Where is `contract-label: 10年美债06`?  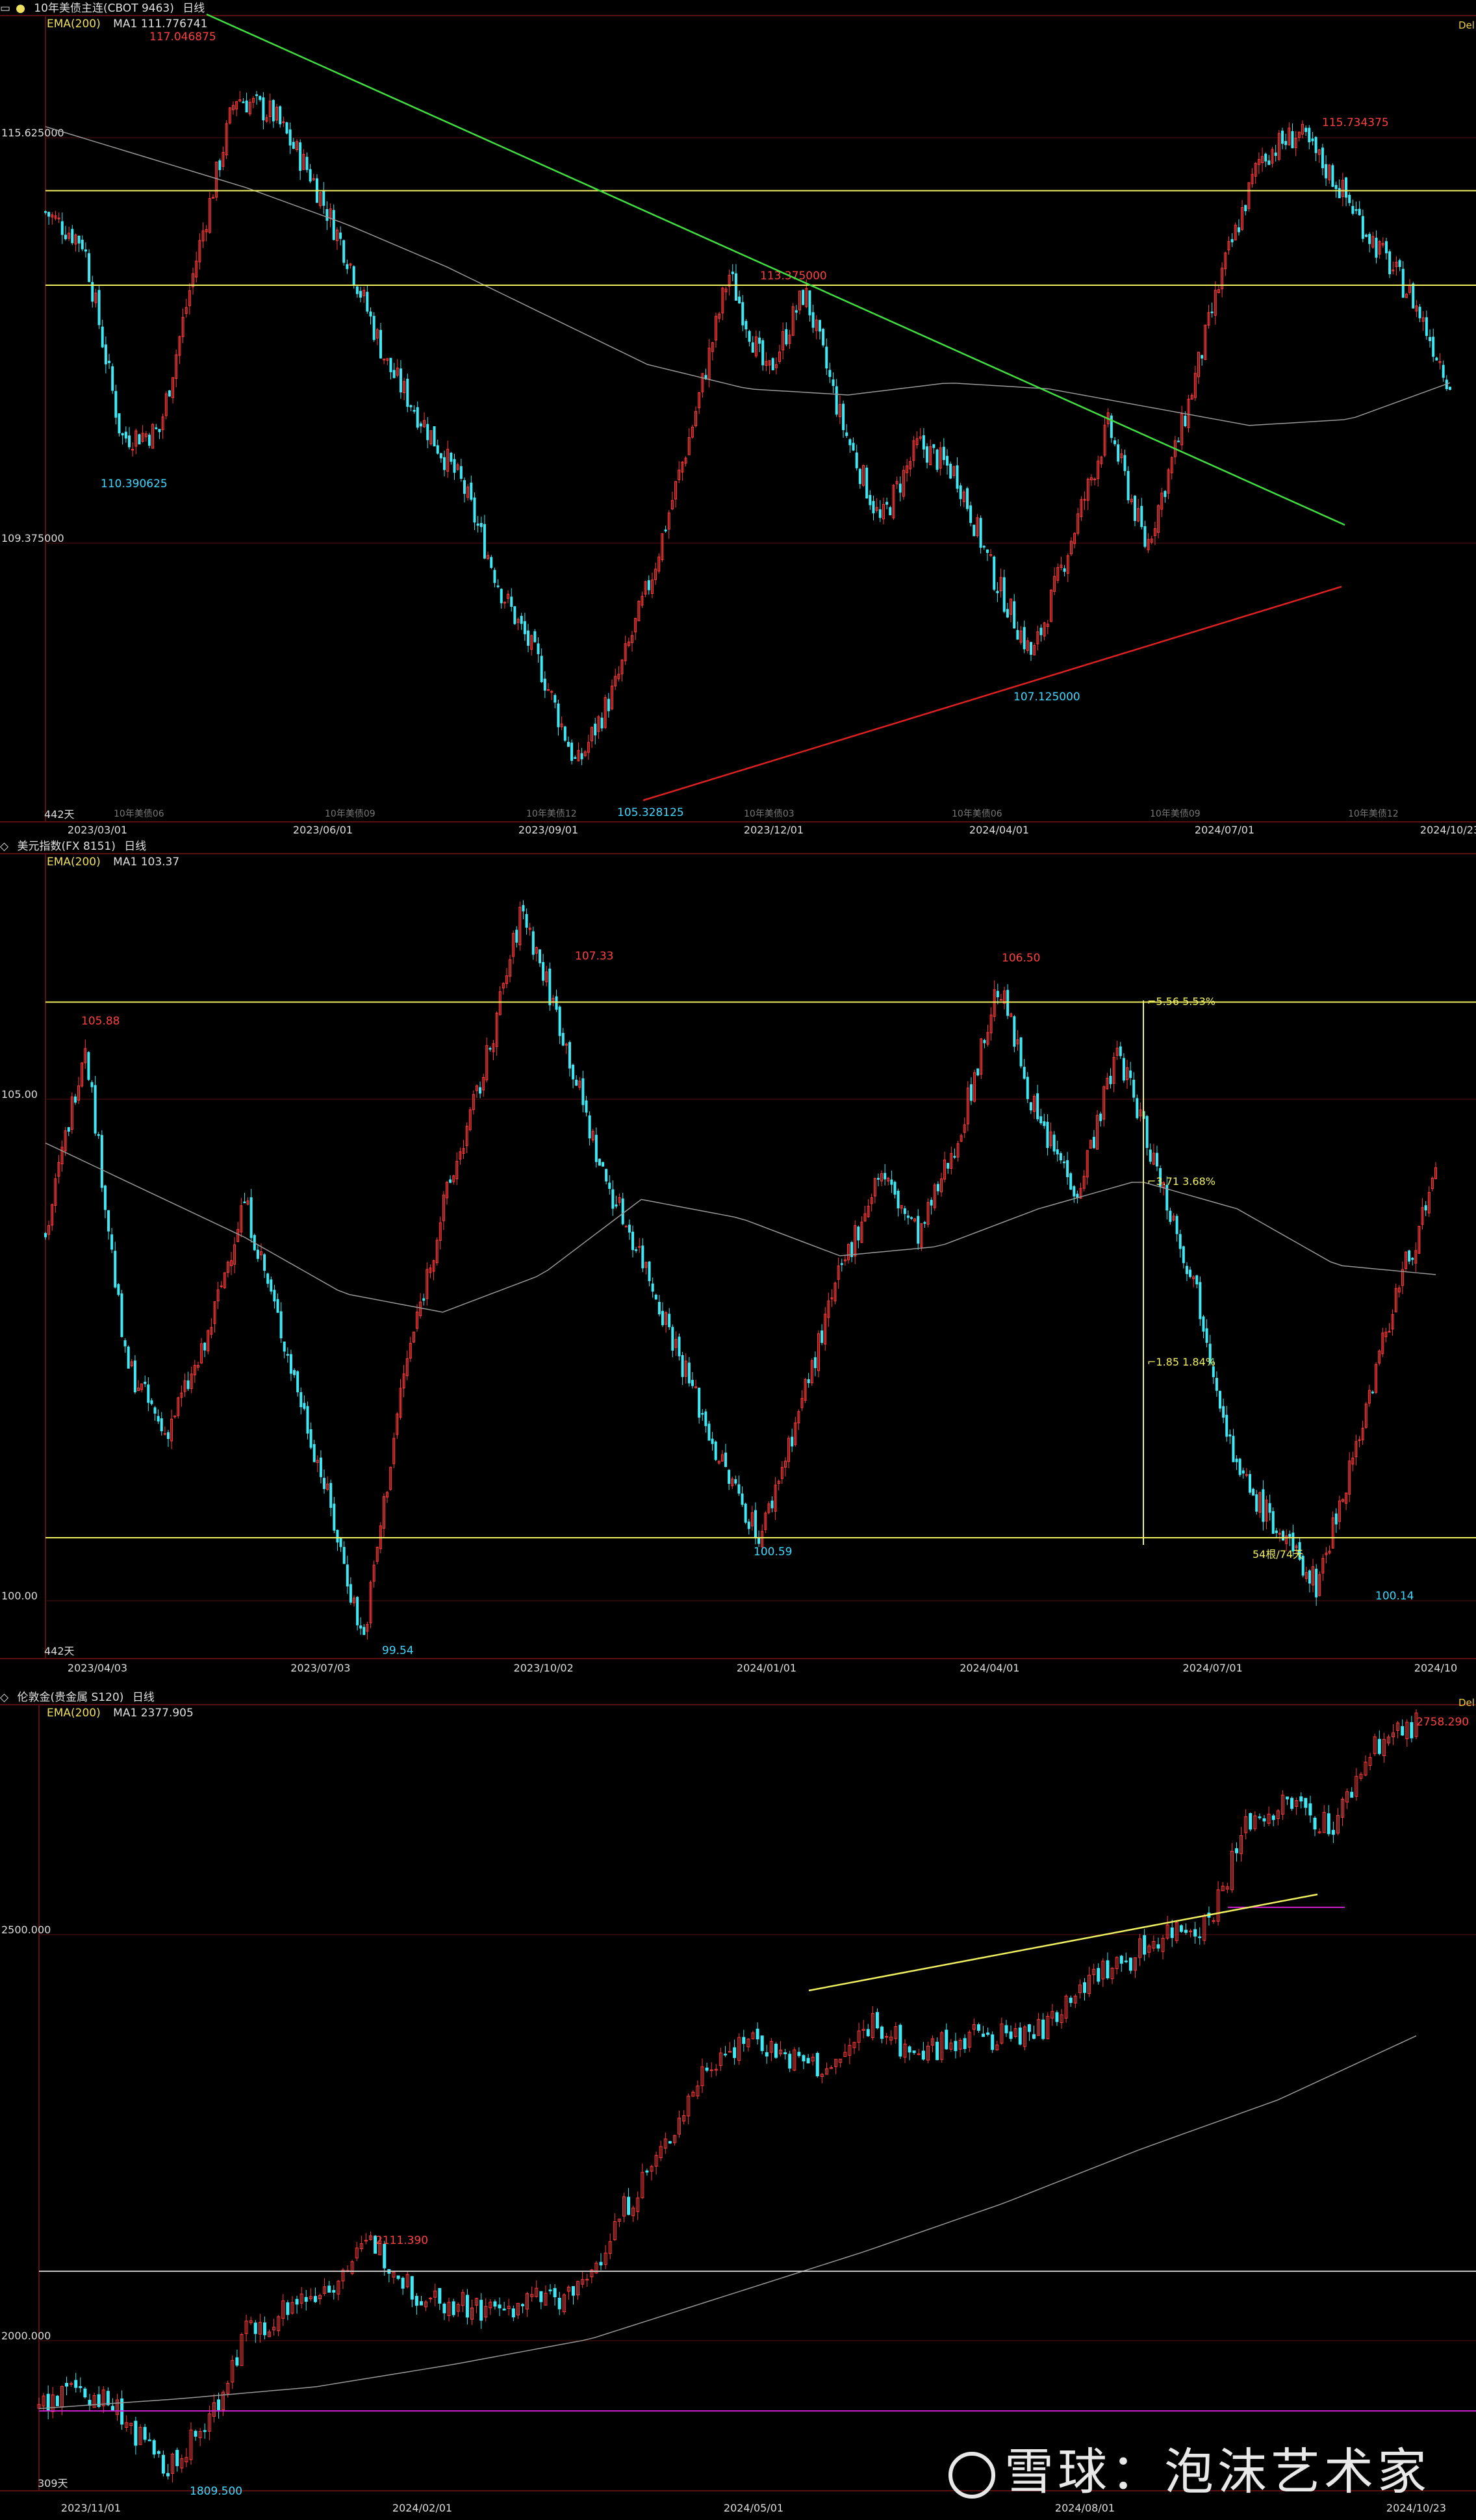 contract-label: 10年美债06 is located at coordinates (977, 814).